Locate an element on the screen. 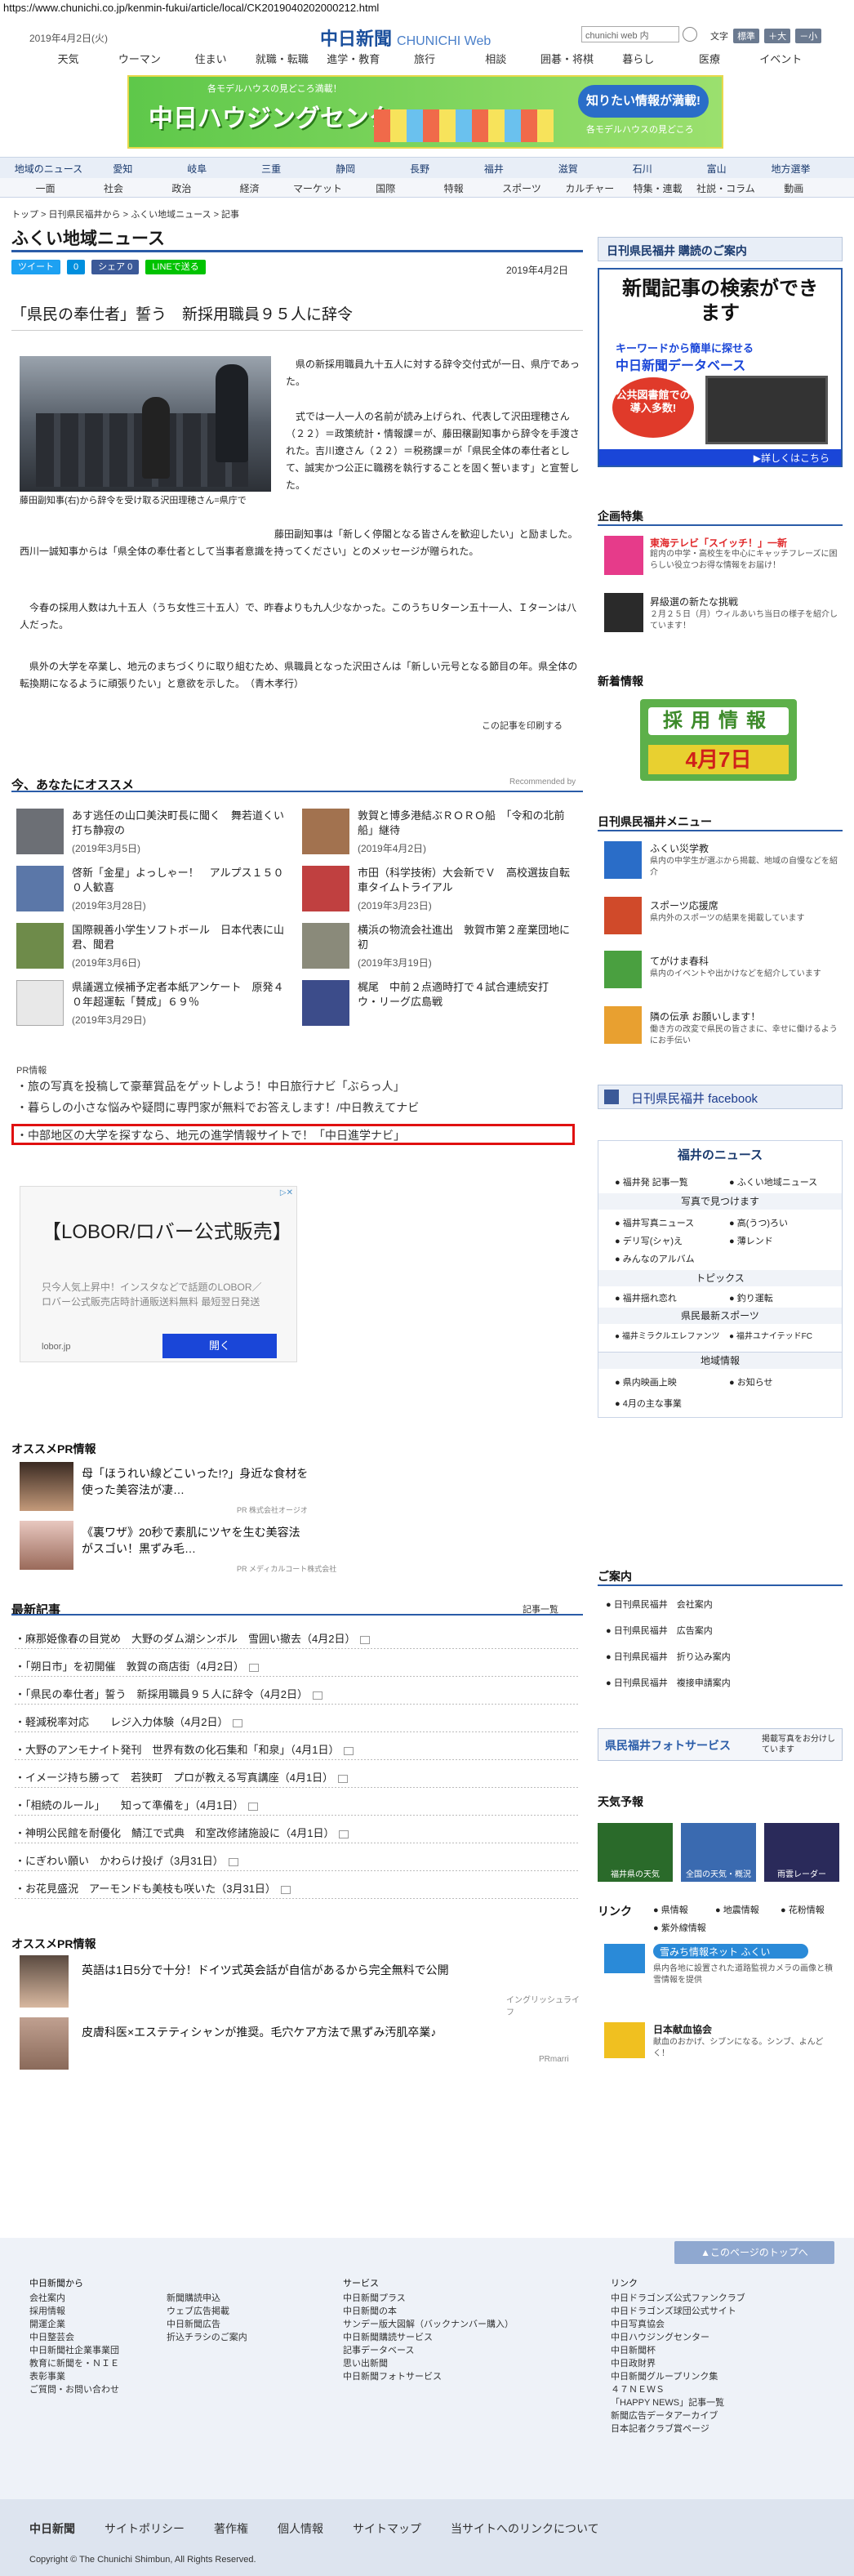 The height and width of the screenshot is (2576, 854). footer-logo: 中日新聞 is located at coordinates (52, 2528).